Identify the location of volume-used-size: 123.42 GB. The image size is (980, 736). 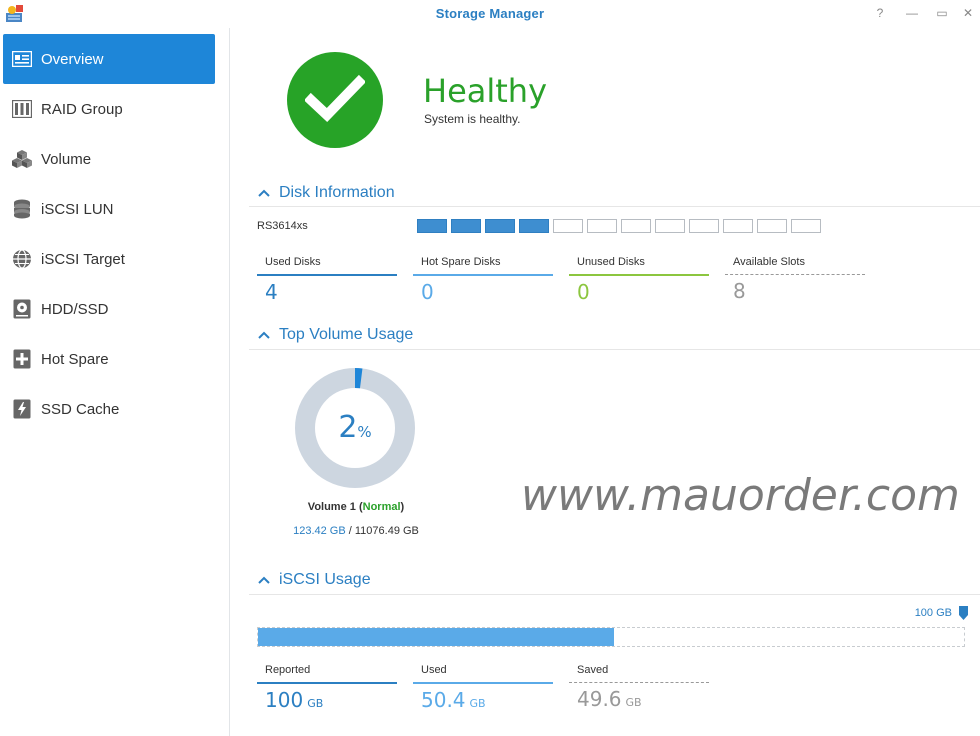
(319, 531).